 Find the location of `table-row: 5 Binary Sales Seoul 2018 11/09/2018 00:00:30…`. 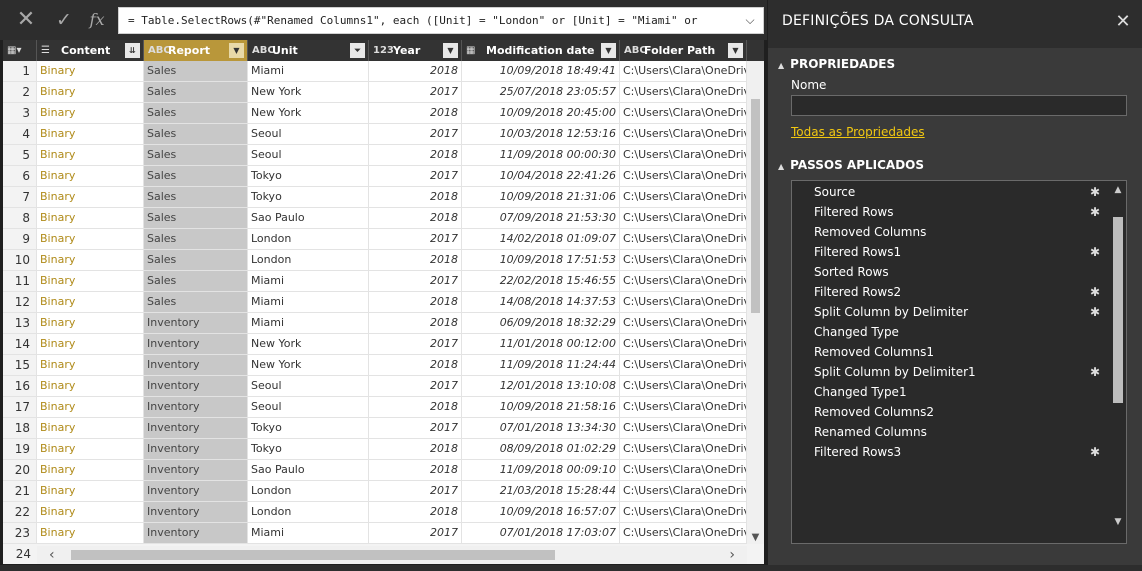

table-row: 5 Binary Sales Seoul 2018 11/09/2018 00:00:30… is located at coordinates (383, 155).